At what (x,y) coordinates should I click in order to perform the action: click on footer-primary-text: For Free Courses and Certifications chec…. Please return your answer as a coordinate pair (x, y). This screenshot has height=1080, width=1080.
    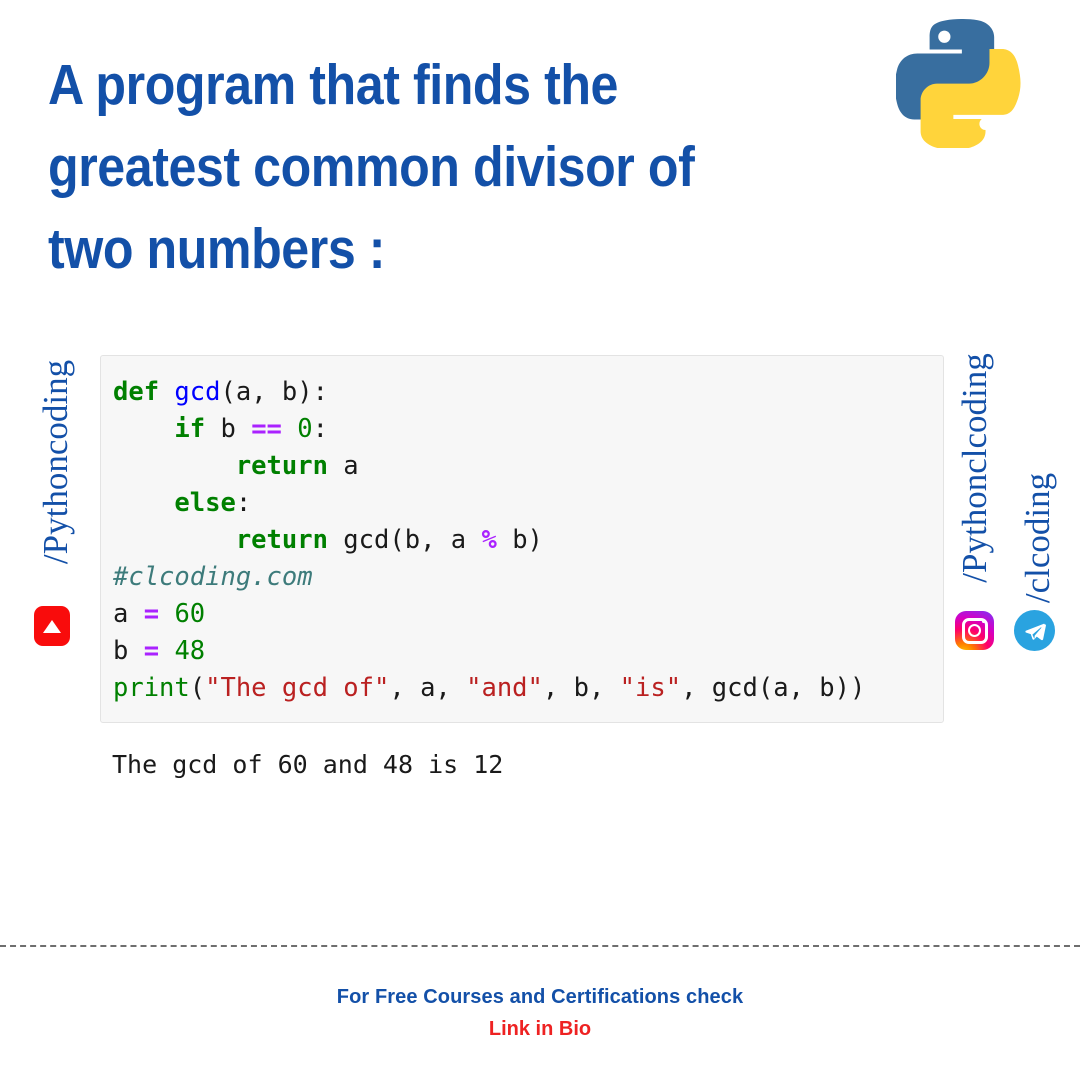
    Looking at the image, I should click on (540, 997).